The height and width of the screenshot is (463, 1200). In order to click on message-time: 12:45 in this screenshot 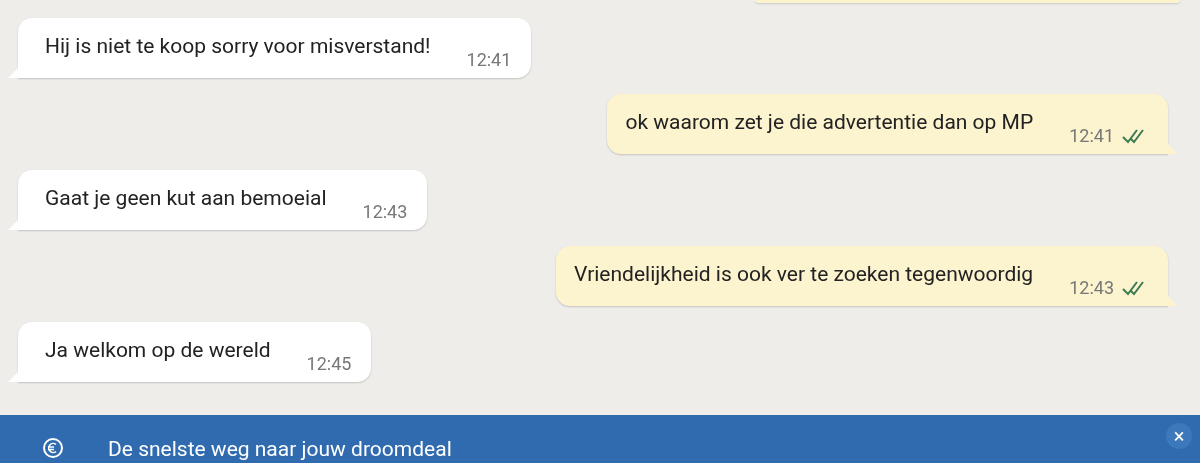, I will do `click(329, 363)`.